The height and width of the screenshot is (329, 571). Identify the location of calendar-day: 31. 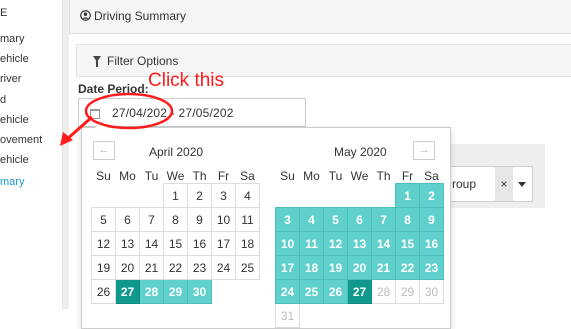
(287, 315).